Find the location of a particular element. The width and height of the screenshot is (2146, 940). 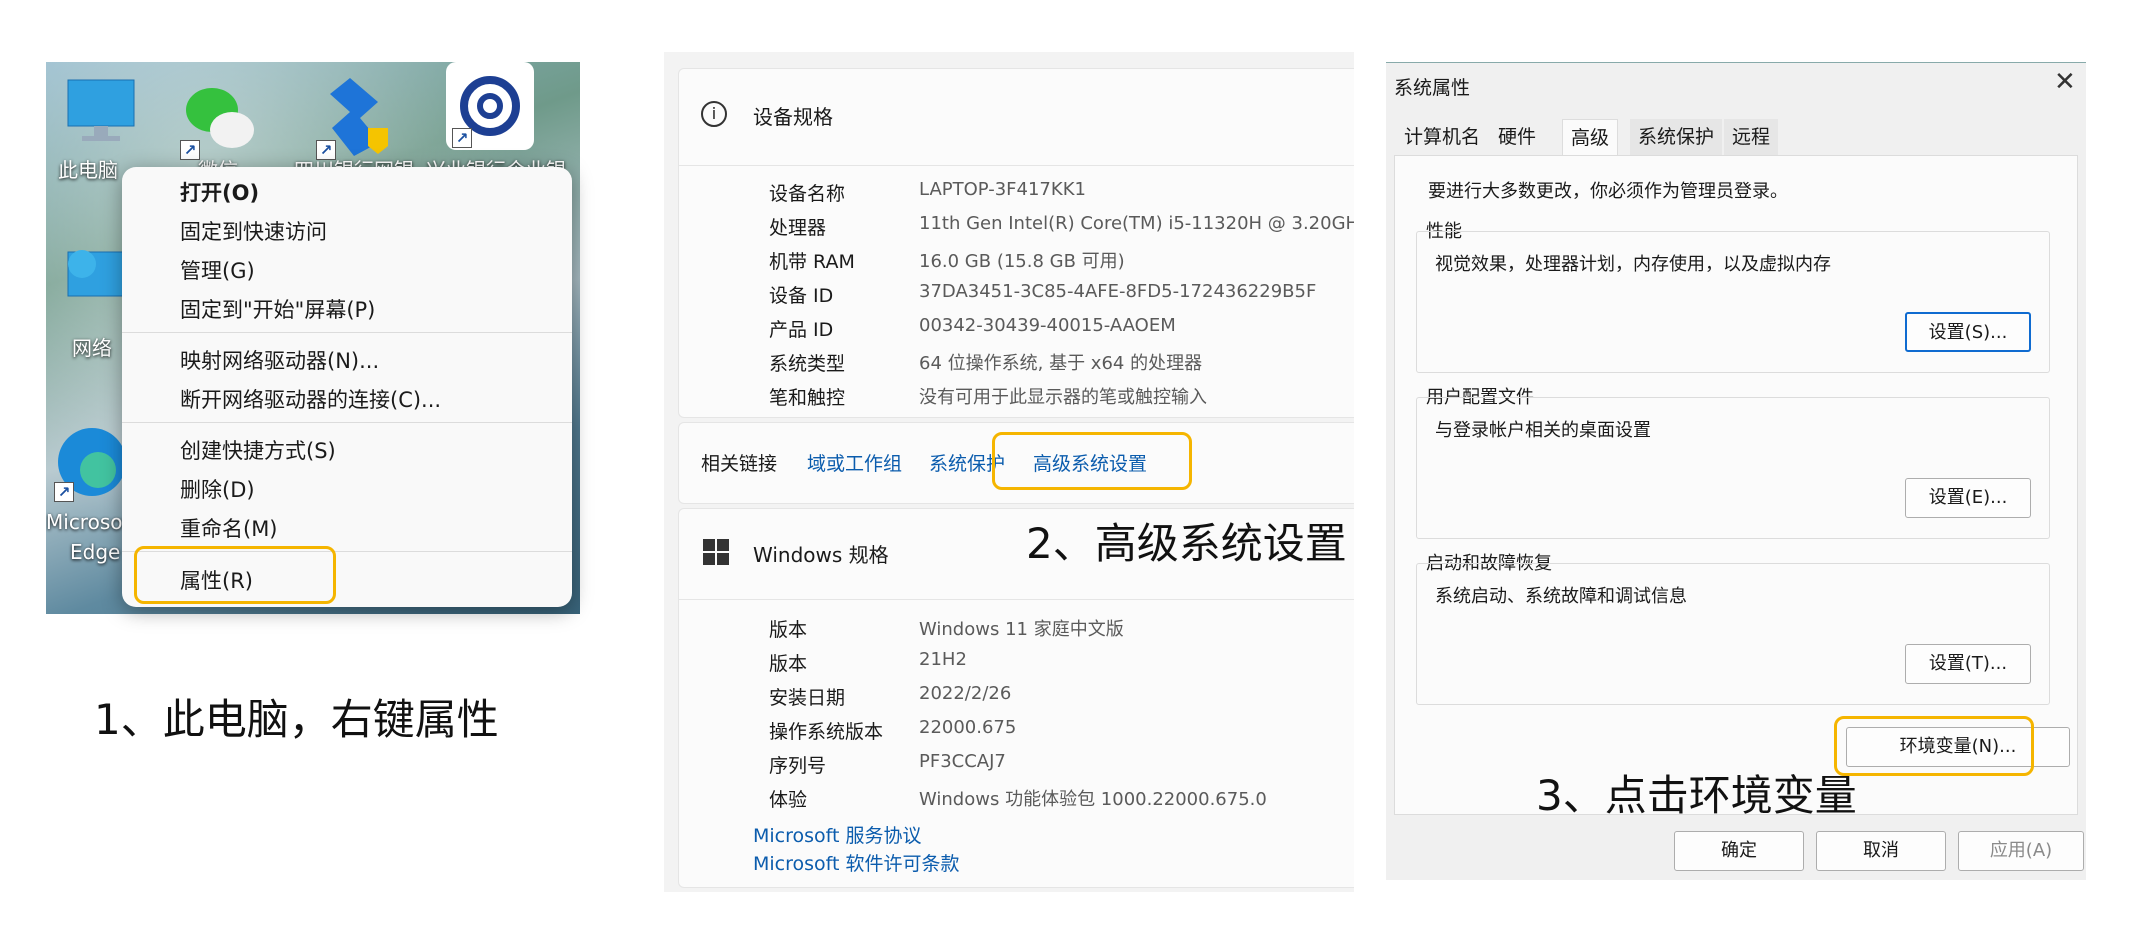

link-domain-workgroup: 域或工作组 is located at coordinates (854, 462).